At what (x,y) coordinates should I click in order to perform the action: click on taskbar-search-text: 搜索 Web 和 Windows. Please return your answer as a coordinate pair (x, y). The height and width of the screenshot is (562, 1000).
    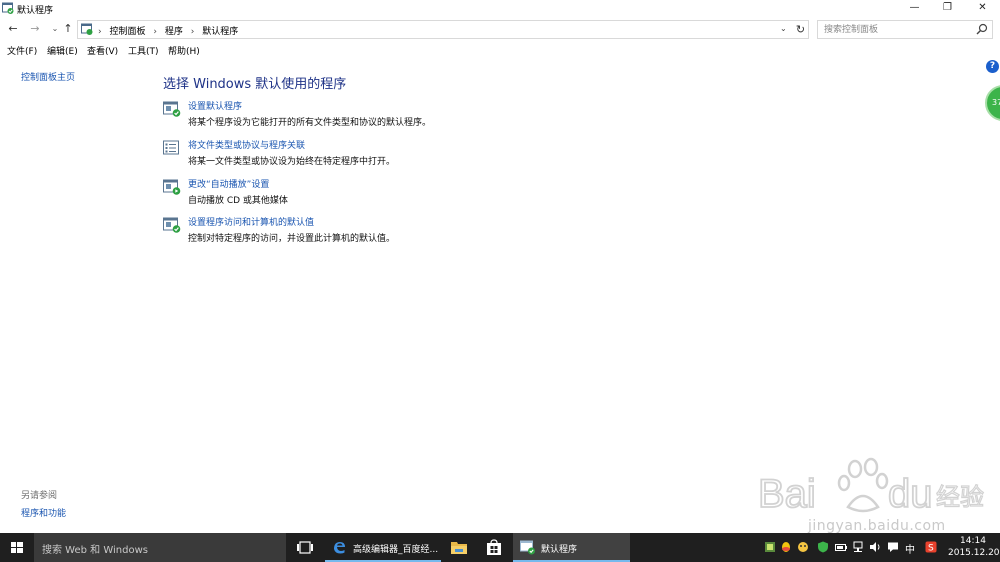
    Looking at the image, I should click on (95, 548).